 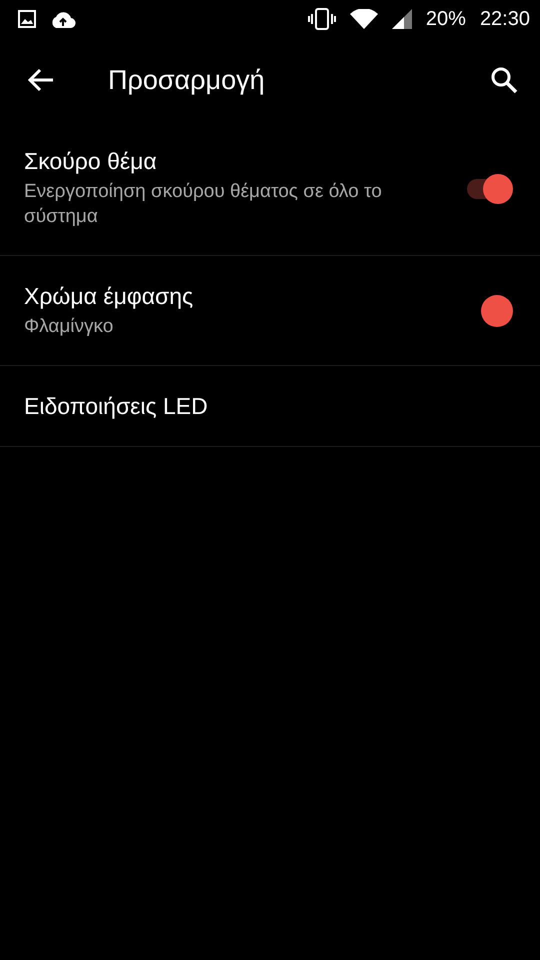 What do you see at coordinates (27, 19) in the screenshot?
I see `image-icon` at bounding box center [27, 19].